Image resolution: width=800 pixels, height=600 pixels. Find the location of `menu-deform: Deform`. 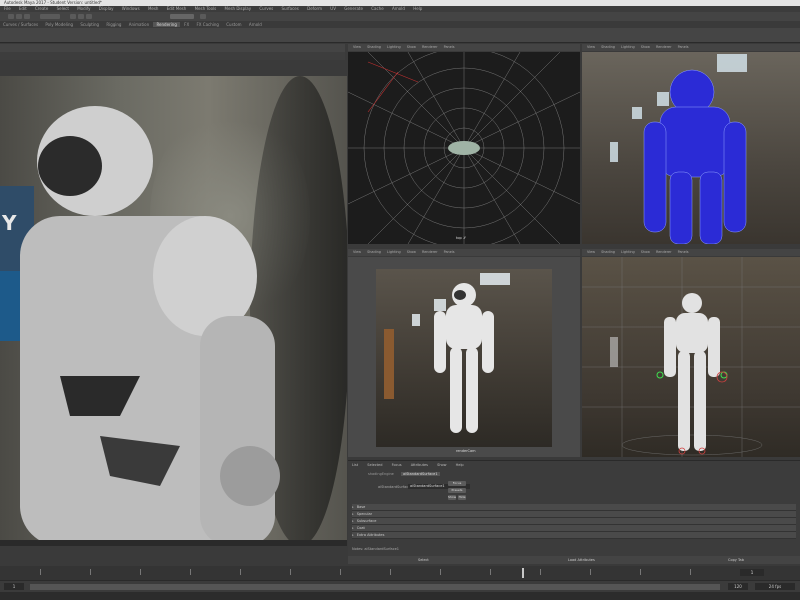

menu-deform: Deform is located at coordinates (314, 8).